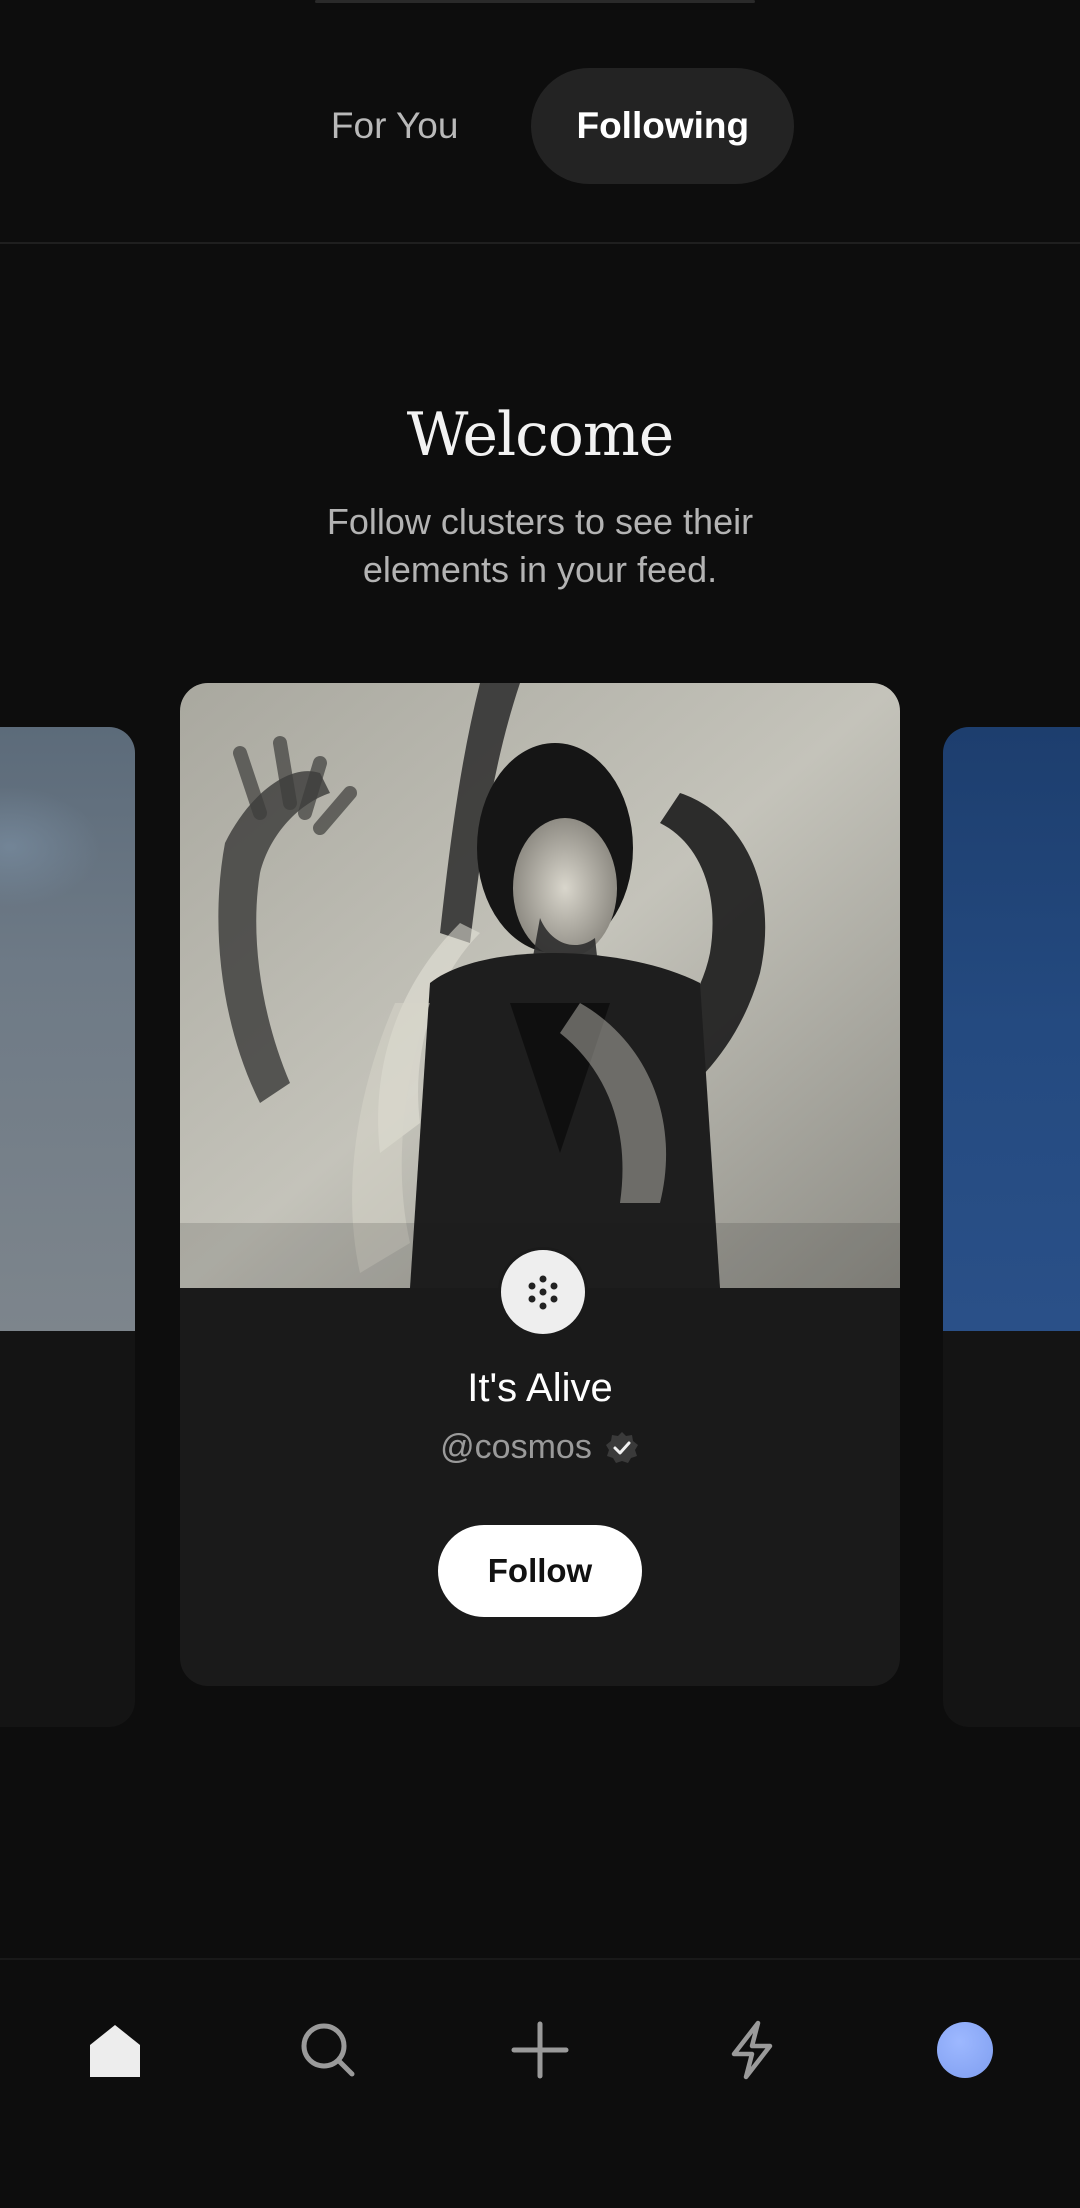 The image size is (1080, 2208). I want to click on feed-tabs: For You Following, so click(540, 126).